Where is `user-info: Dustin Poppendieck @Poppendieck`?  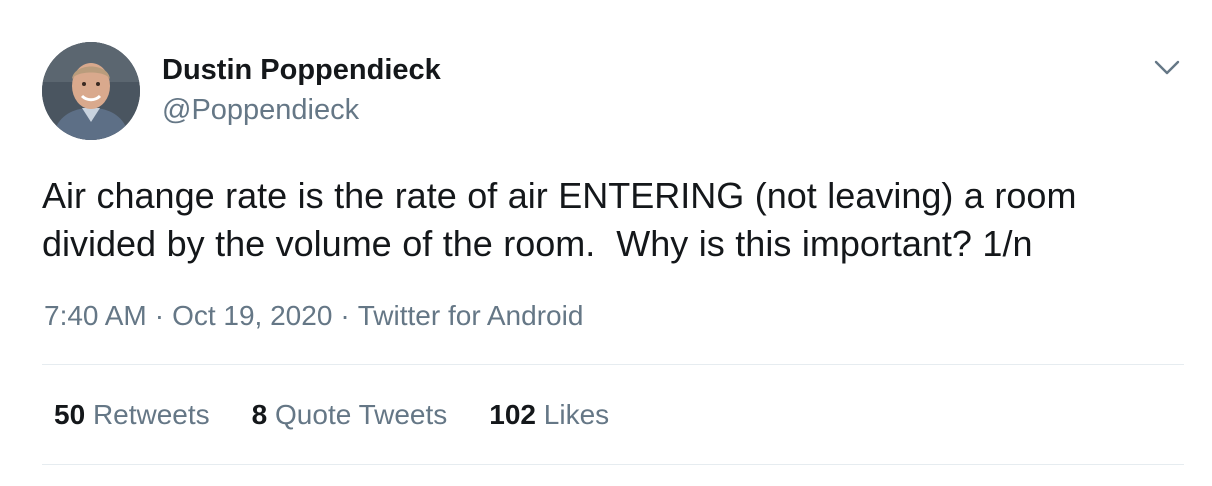
user-info: Dustin Poppendieck @Poppendieck is located at coordinates (301, 90).